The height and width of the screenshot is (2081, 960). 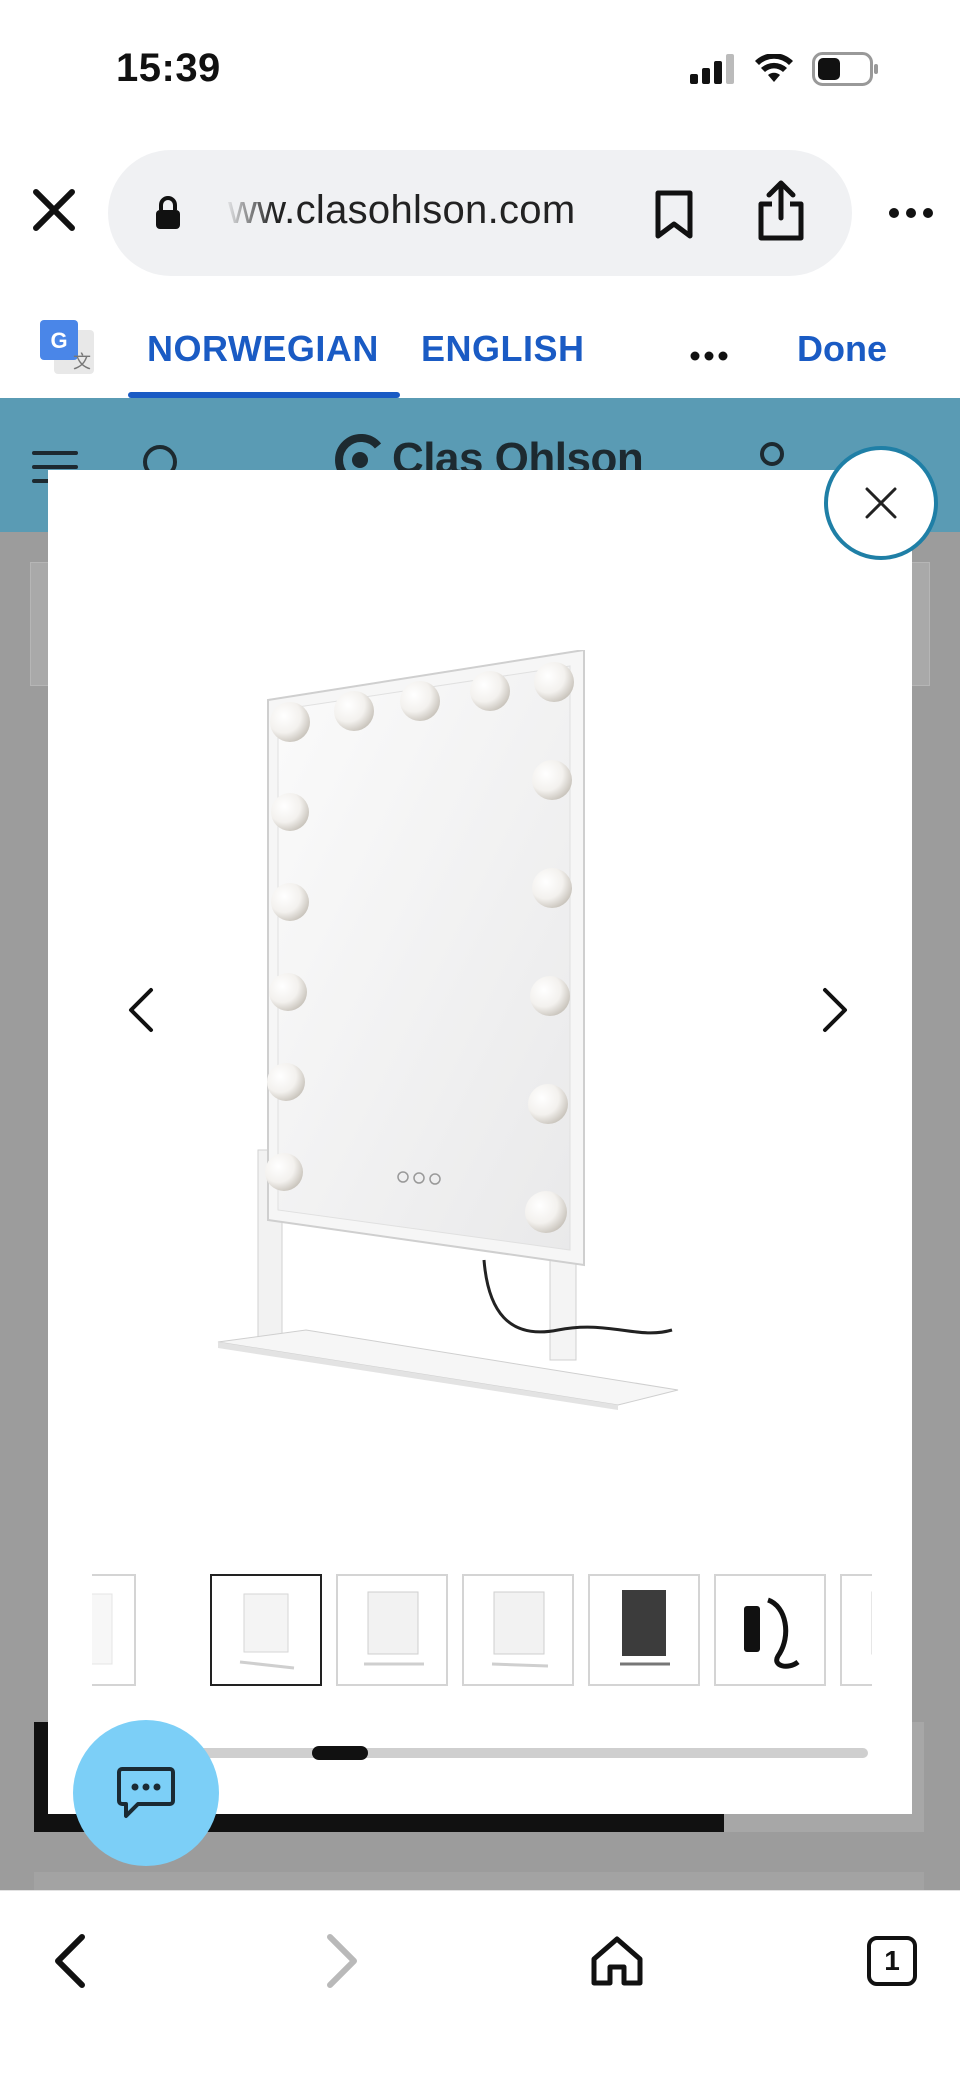 I want to click on url-text: ww.clasohlson.com, so click(x=402, y=210).